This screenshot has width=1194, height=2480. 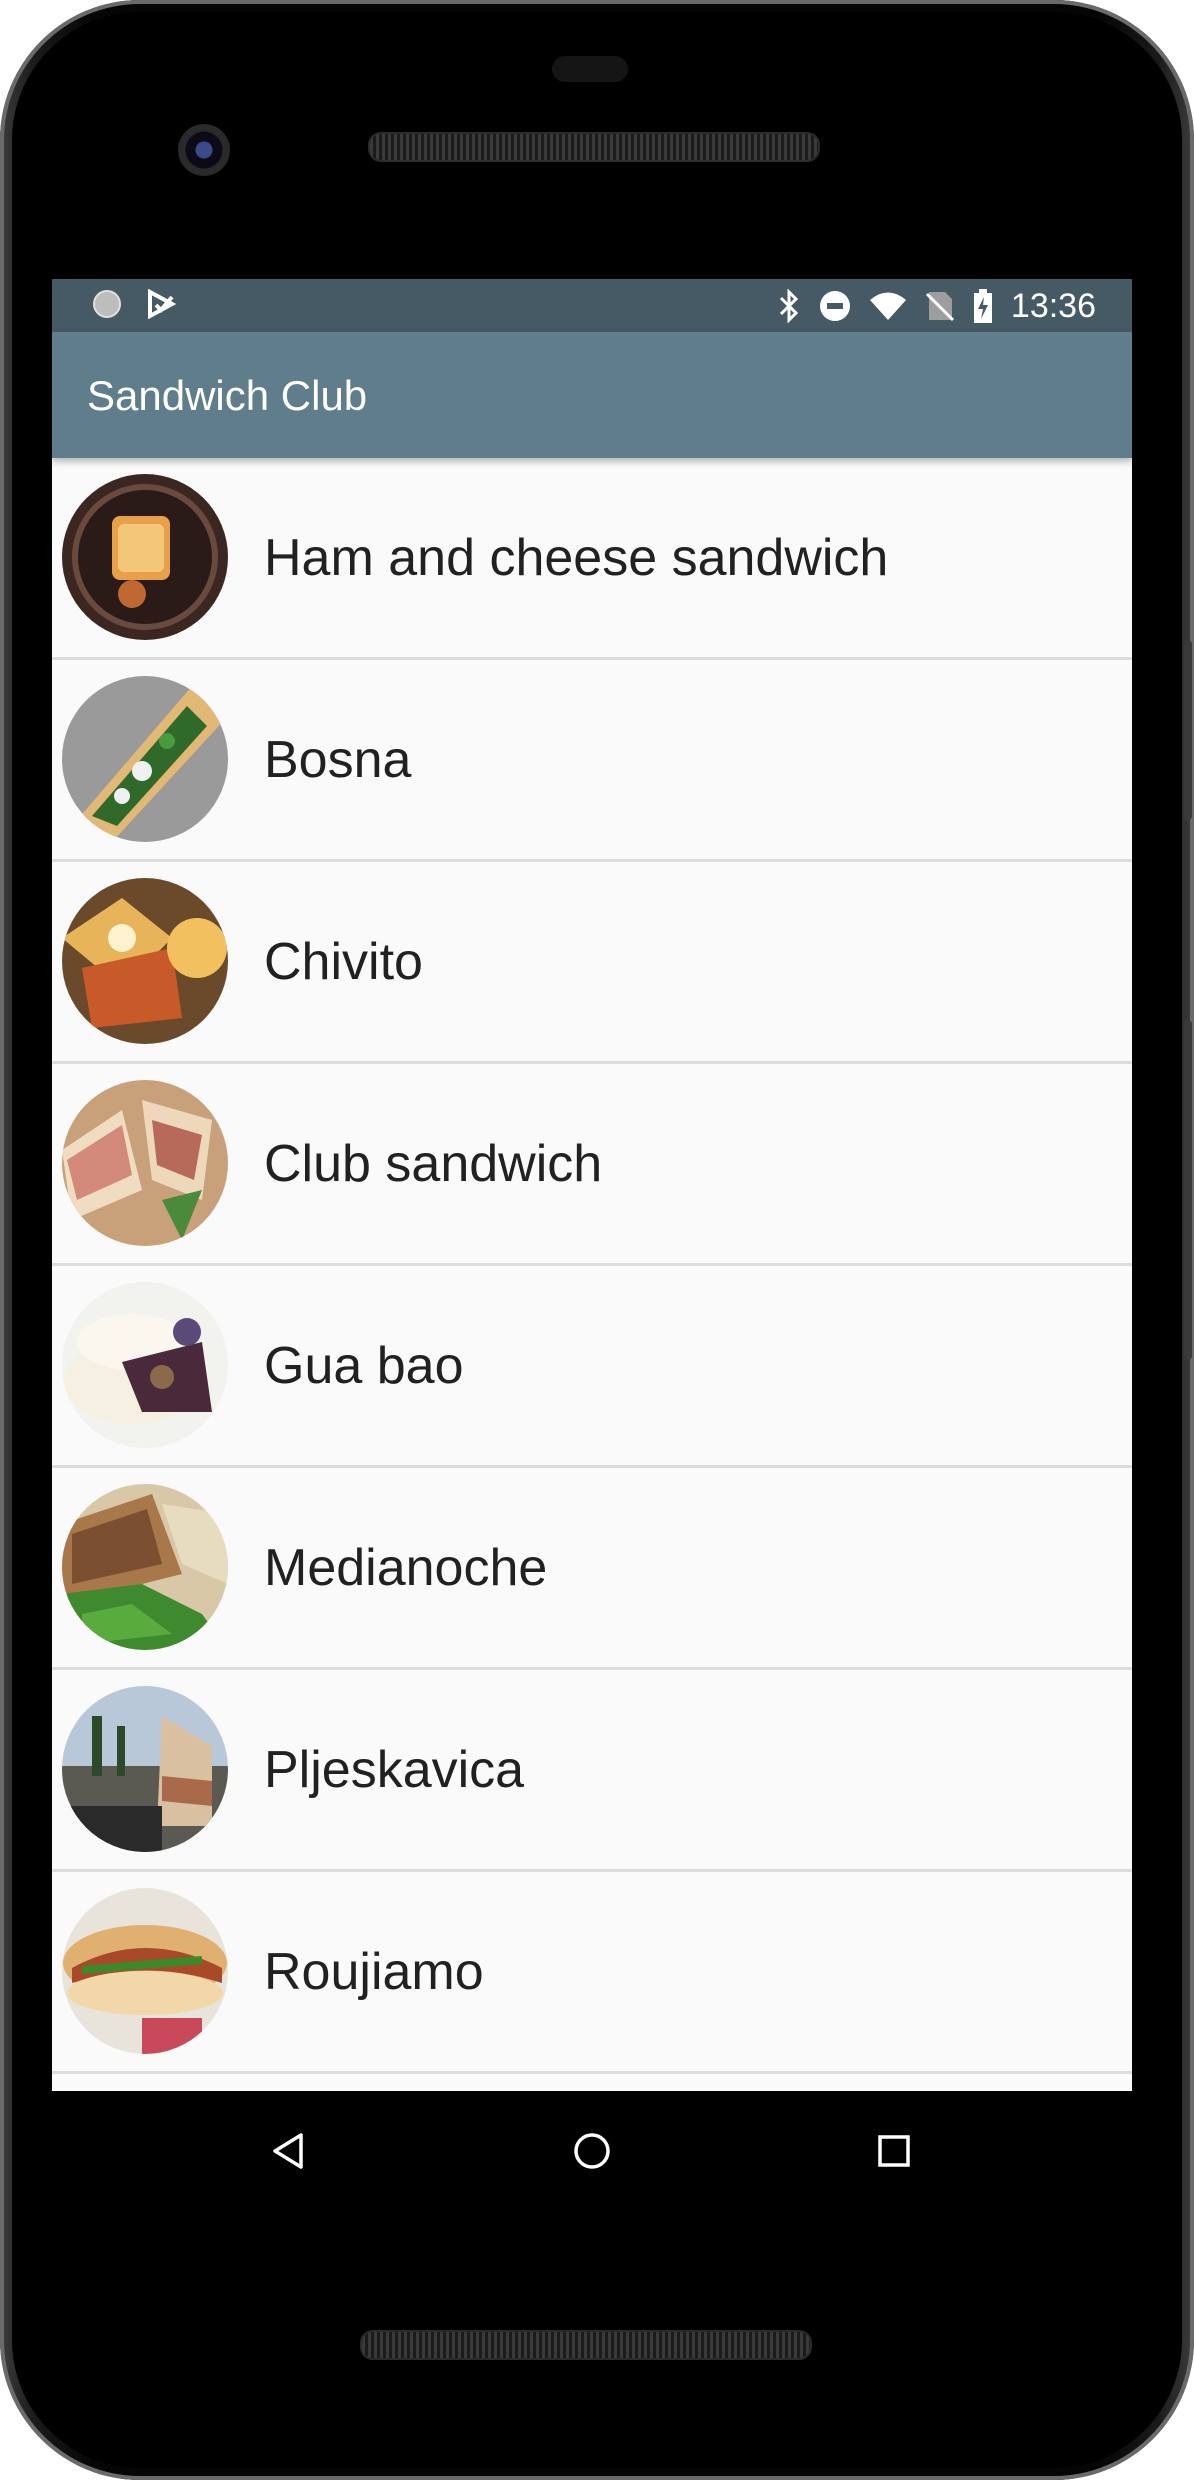 I want to click on list-item: Chivito, so click(x=592, y=963).